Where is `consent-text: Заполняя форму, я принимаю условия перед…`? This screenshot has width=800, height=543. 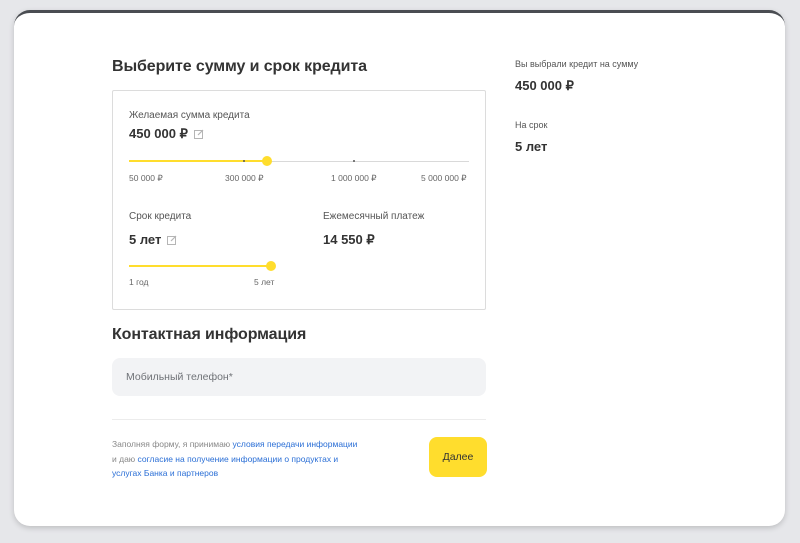
consent-text: Заполняя форму, я принимаю условия перед… is located at coordinates (237, 459).